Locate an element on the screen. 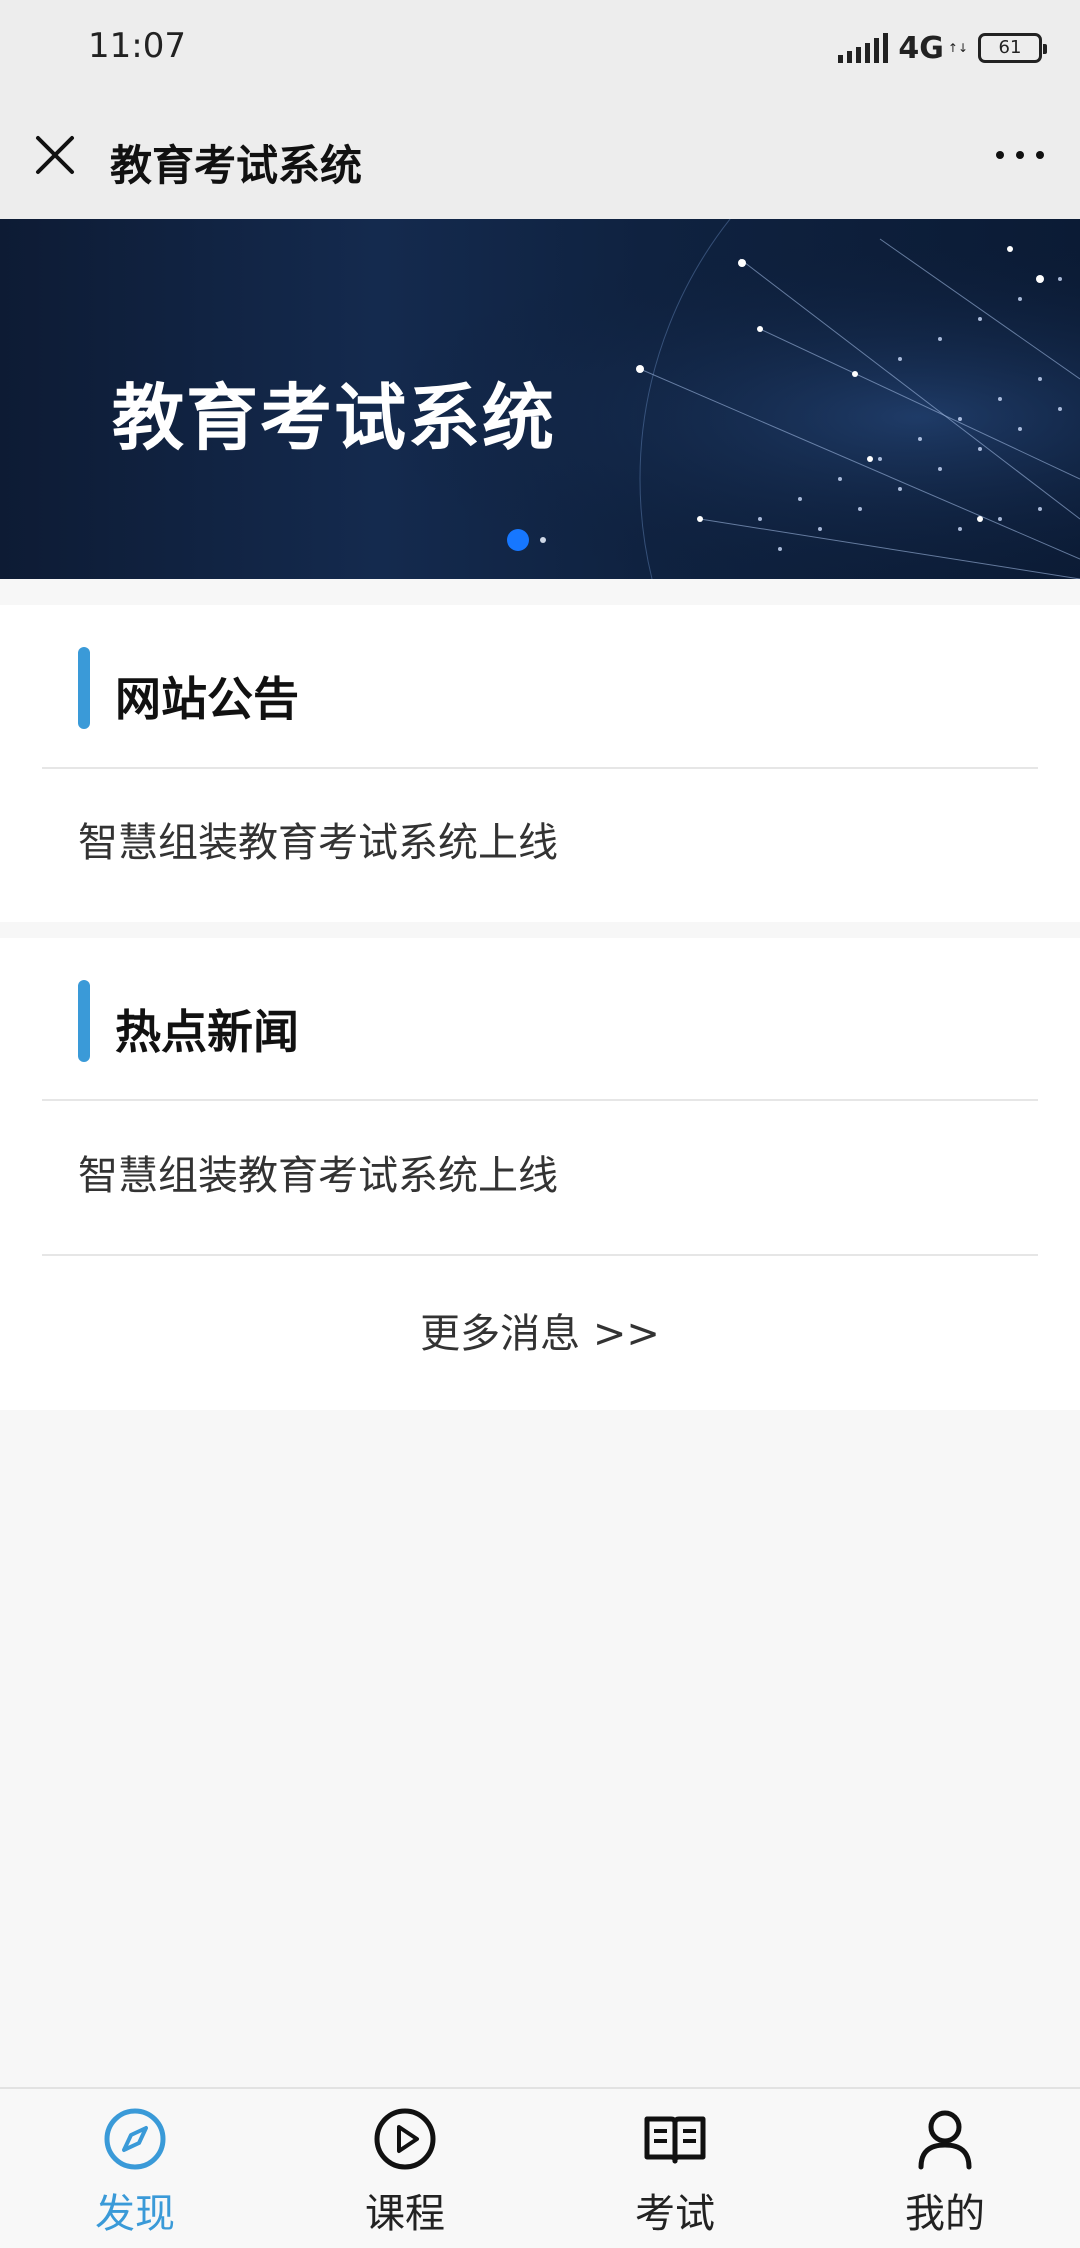 The width and height of the screenshot is (1080, 2248). tab-courses: 课程 is located at coordinates (405, 2168).